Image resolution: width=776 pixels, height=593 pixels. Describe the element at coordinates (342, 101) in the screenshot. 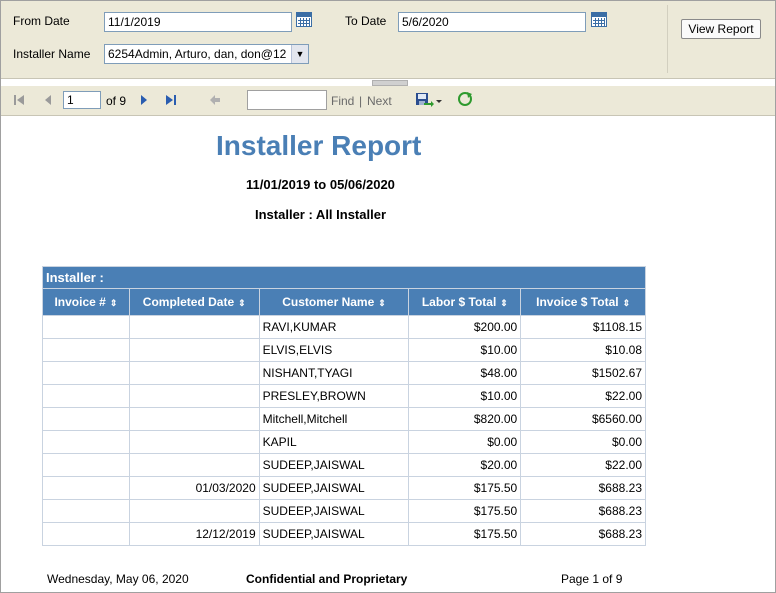

I see `find-link: Find` at that location.